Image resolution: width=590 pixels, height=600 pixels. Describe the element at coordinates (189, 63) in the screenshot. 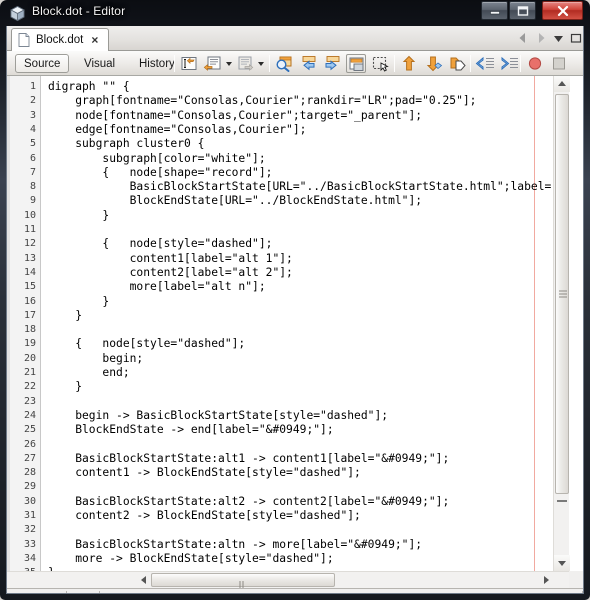

I see `insert-bookmark-icon` at that location.